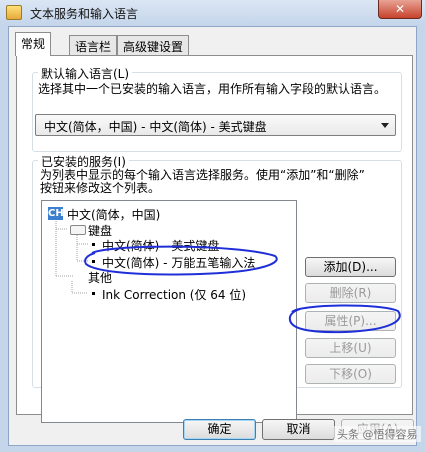  I want to click on annotation-circle-wubi, so click(181, 260).